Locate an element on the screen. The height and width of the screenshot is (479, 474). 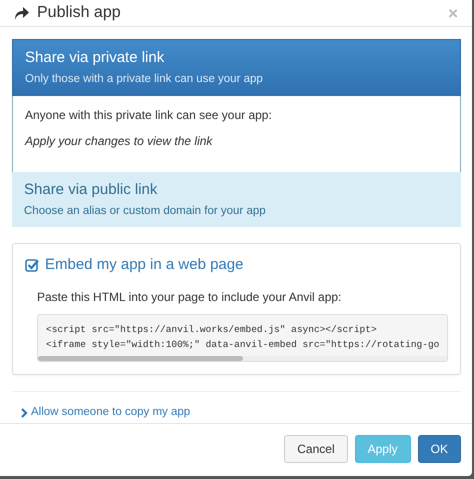
embed-checkbox: Embed my app in a web page is located at coordinates (236, 265).